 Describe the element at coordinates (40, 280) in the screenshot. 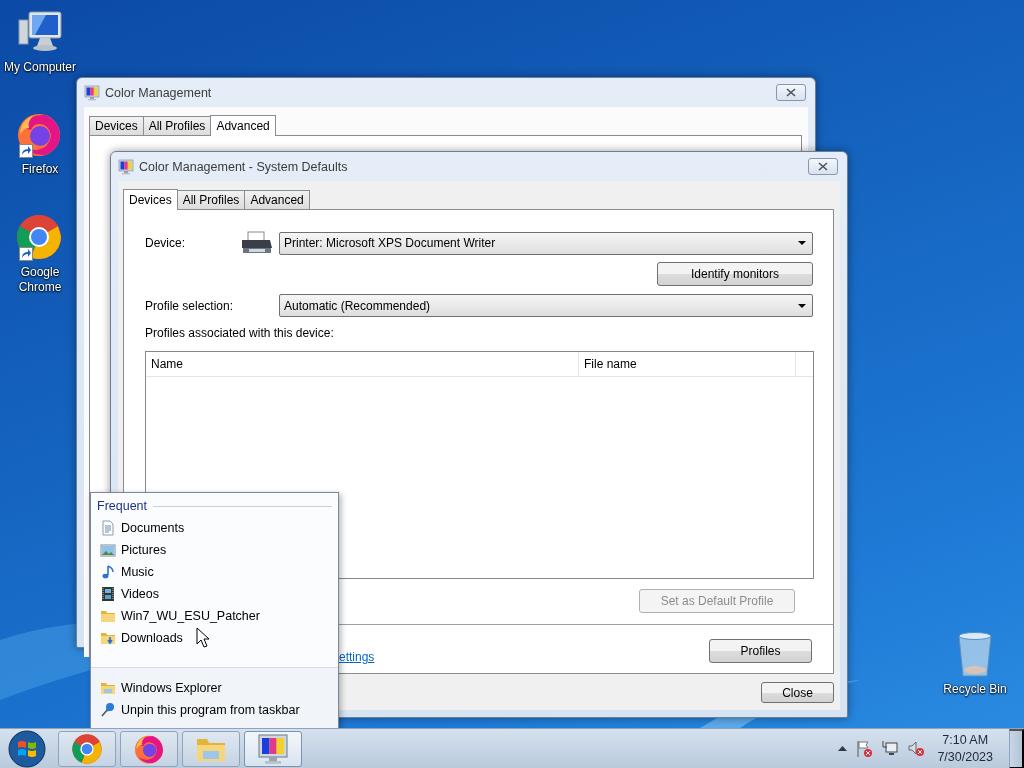

I see `desktop-icon-label: Google Chrome` at that location.